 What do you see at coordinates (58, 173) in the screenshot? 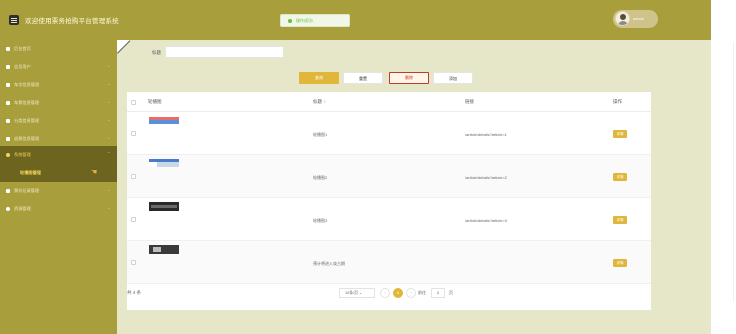
I see `sidebar-item-carousel: 轮播图管理 ☚` at bounding box center [58, 173].